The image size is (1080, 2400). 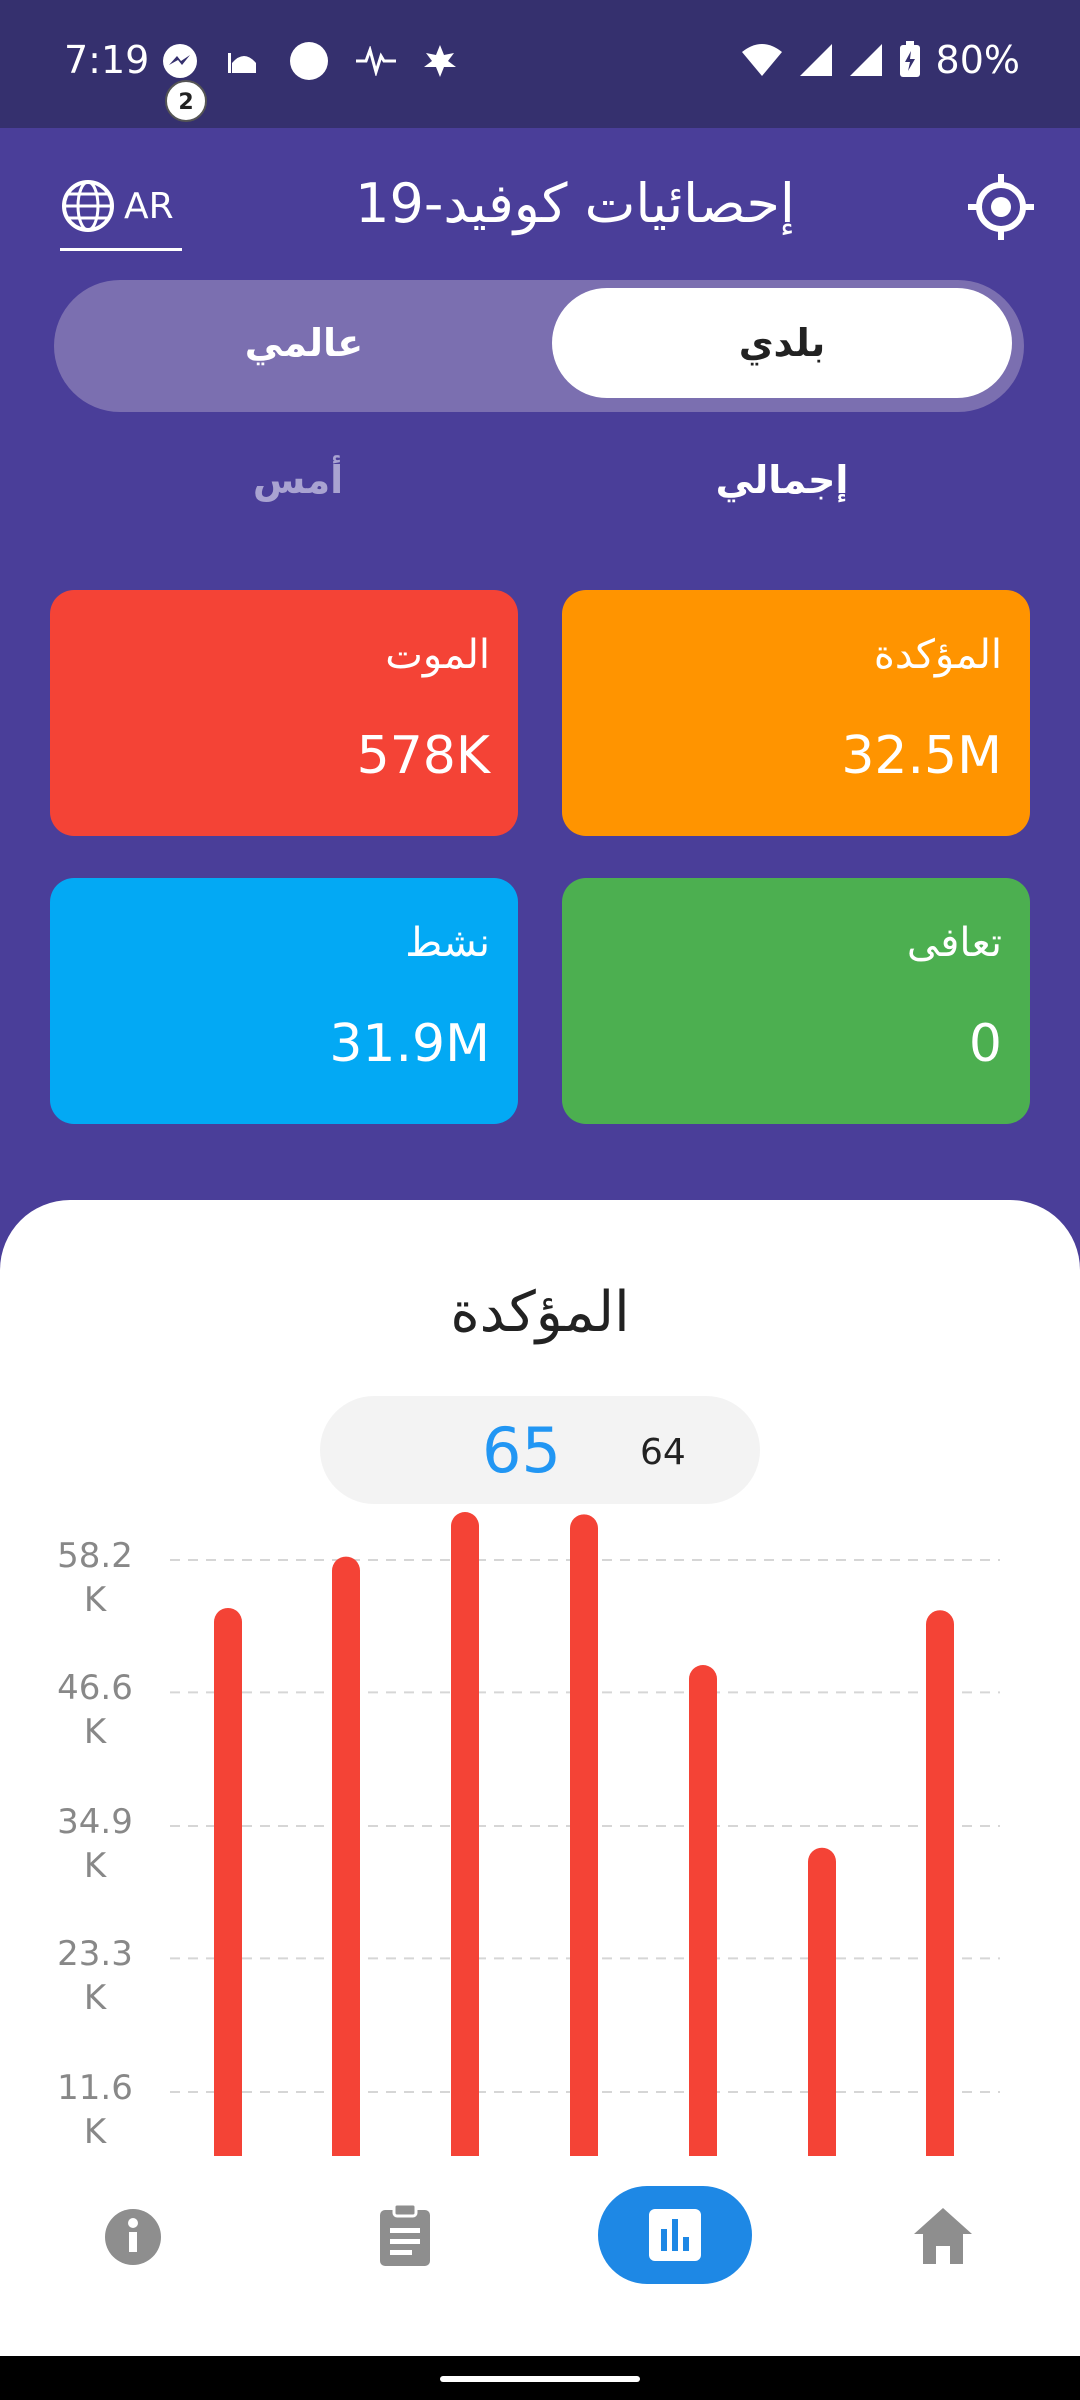 I want to click on recovered-value: 0, so click(x=985, y=1044).